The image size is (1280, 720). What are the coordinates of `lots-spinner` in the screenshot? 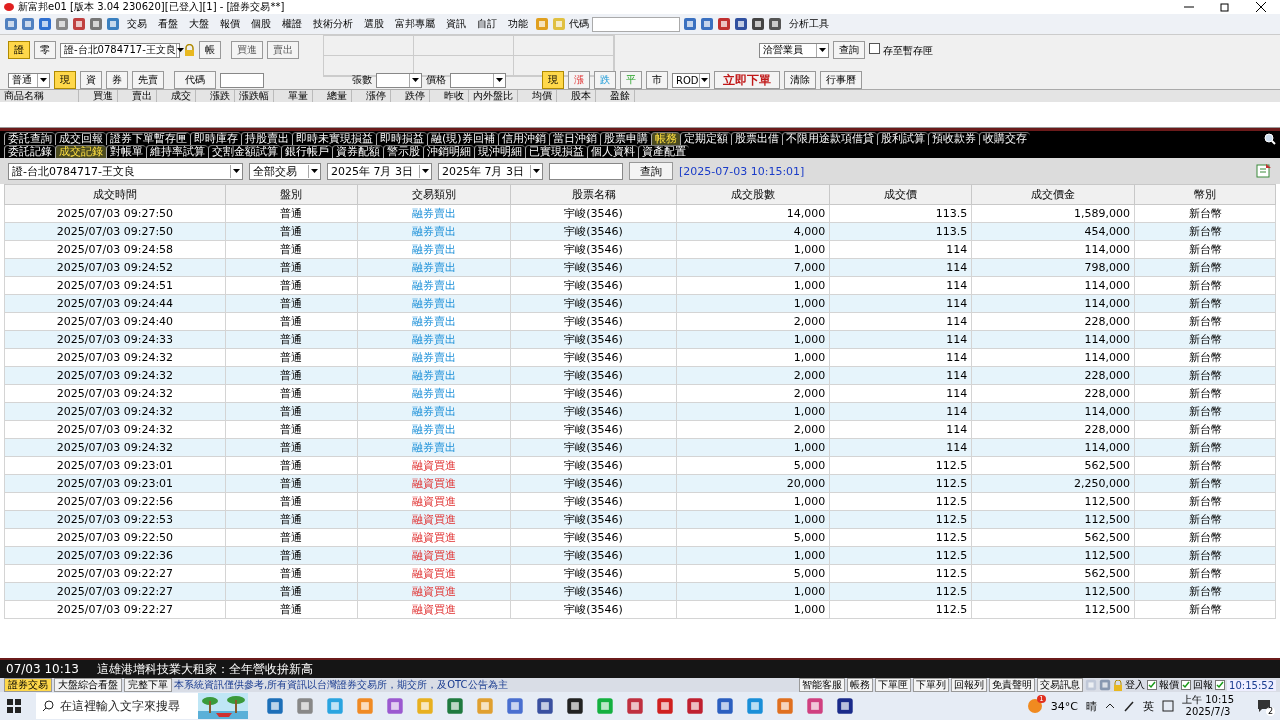 It's located at (399, 80).